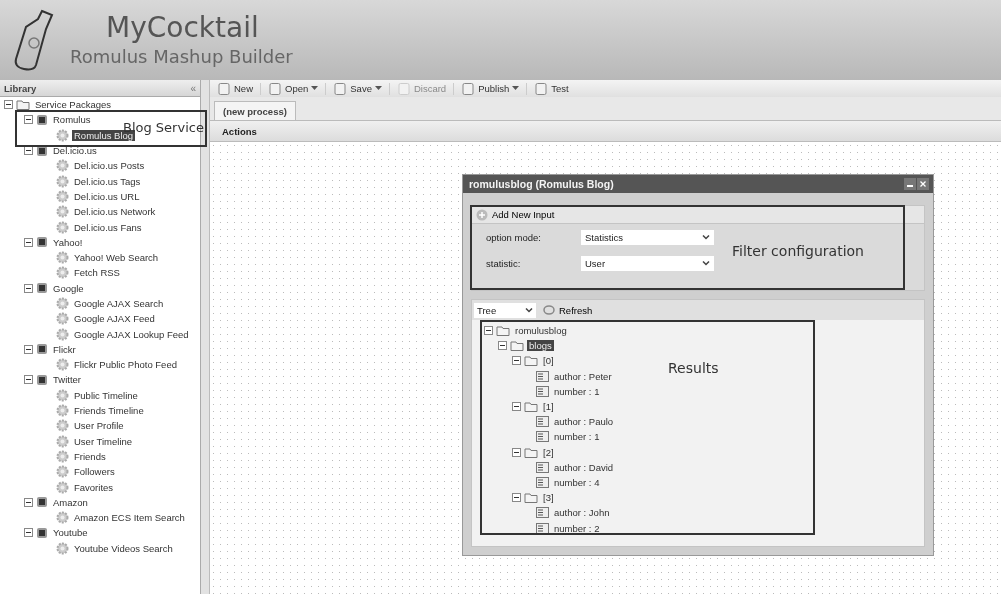  Describe the element at coordinates (103, 441) in the screenshot. I see `tree-item: User Timeline` at that location.